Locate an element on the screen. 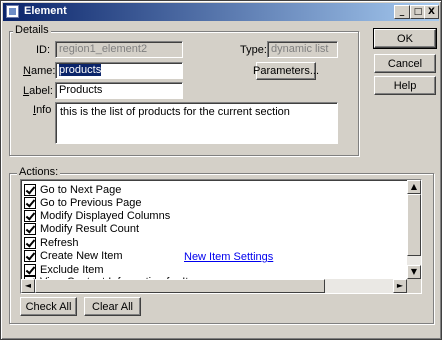  new-item-settings-link: New Item Settings is located at coordinates (228, 257).